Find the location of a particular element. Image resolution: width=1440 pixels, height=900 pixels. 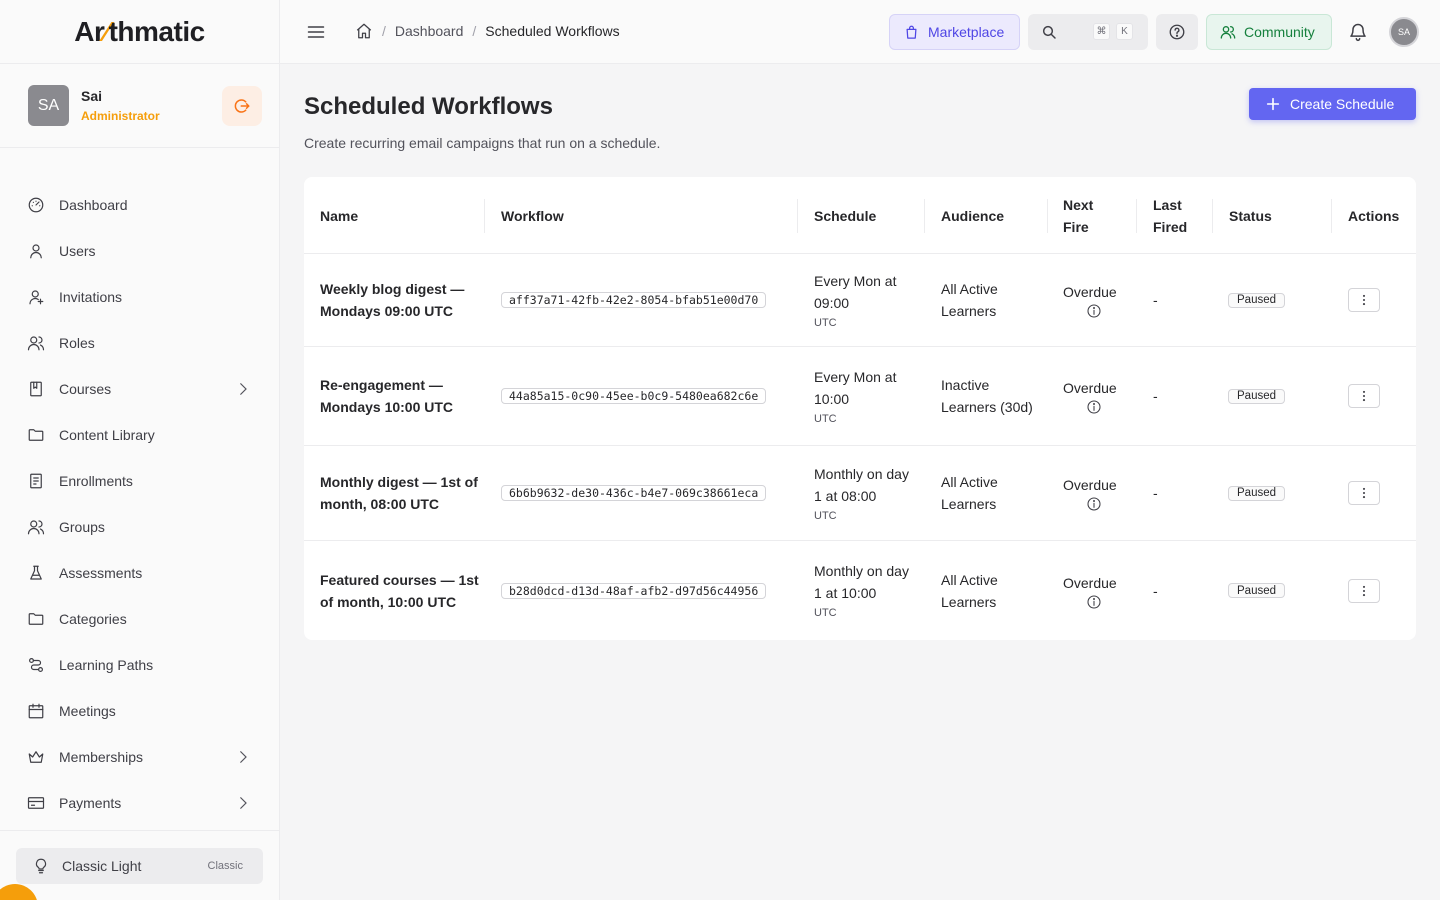

plus-icon is located at coordinates (1273, 104).